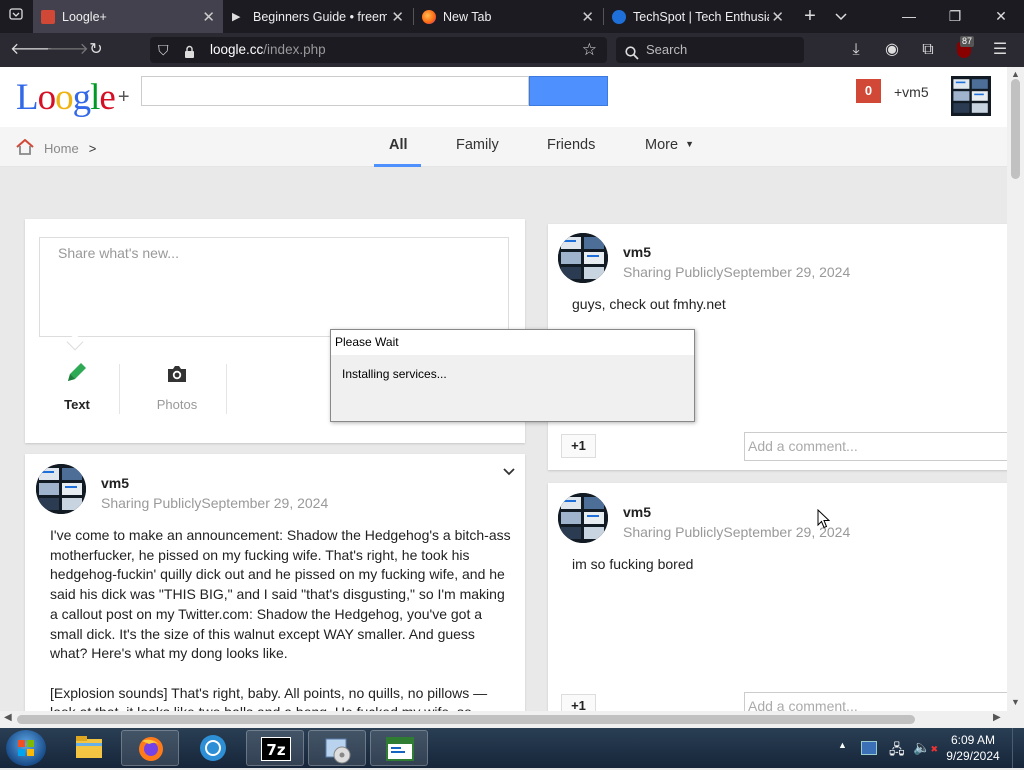 The height and width of the screenshot is (770, 1024). Describe the element at coordinates (177, 389) in the screenshot. I see `share-photos-button: Photos` at that location.